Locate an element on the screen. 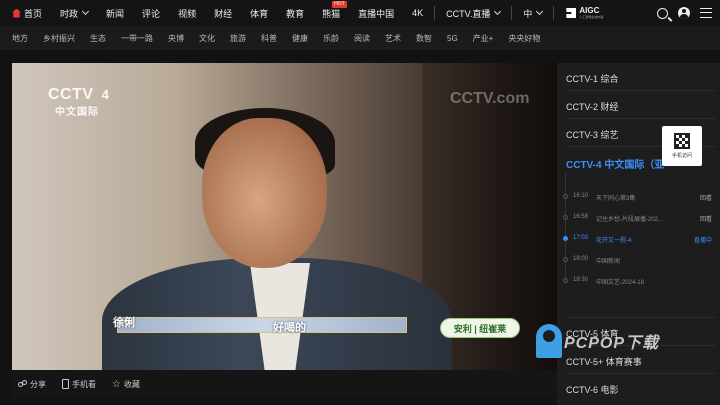 This screenshot has width=720, height=405. aigc-label: AIGC is located at coordinates (589, 10).